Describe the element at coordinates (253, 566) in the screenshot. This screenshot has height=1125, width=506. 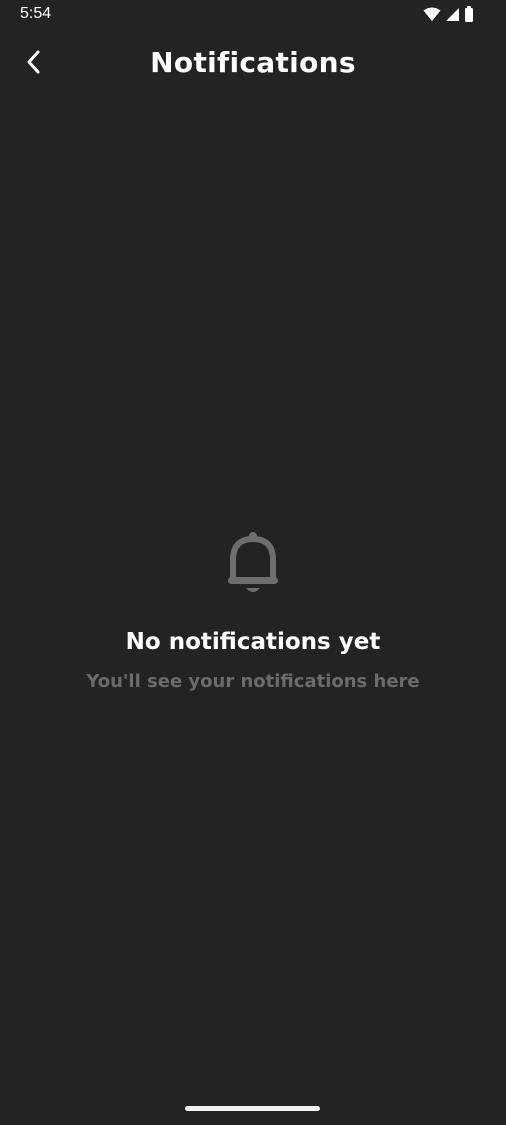
I see `bell-icon` at that location.